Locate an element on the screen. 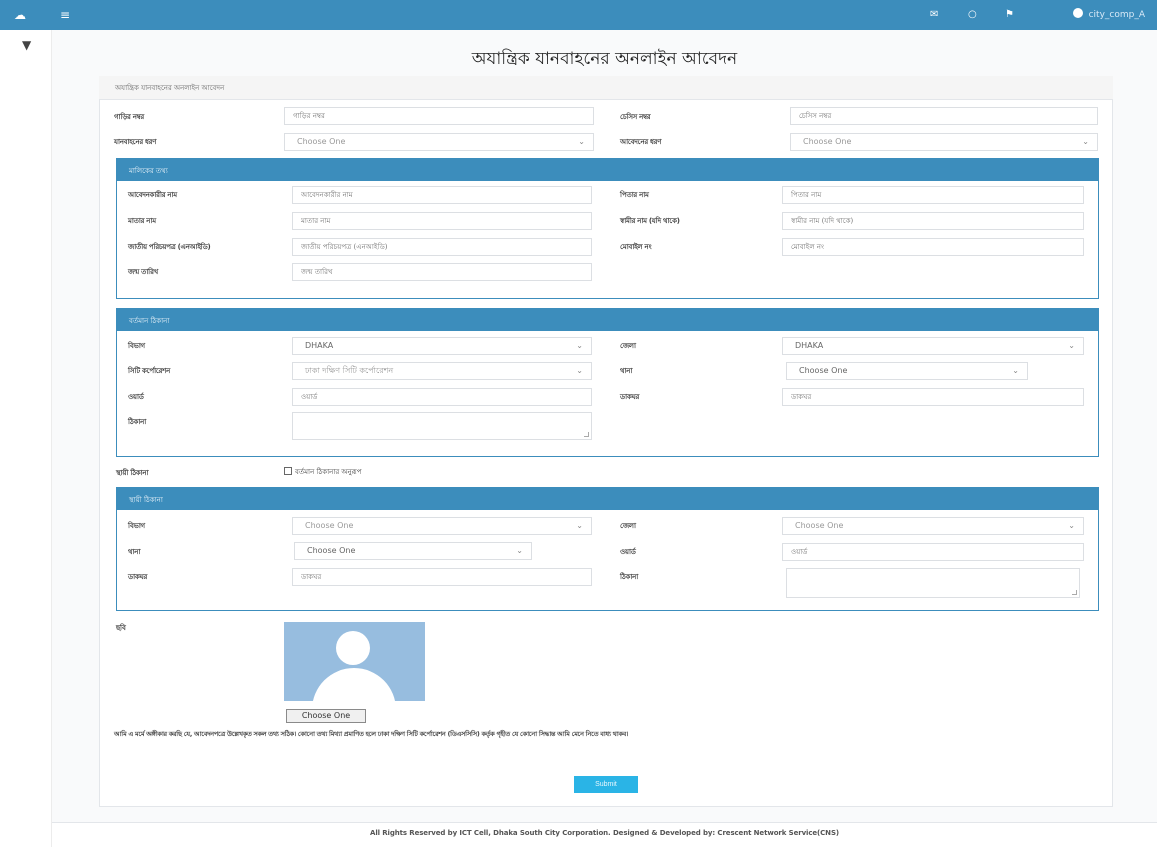  permanent-thana-label: থানা is located at coordinates (134, 552).